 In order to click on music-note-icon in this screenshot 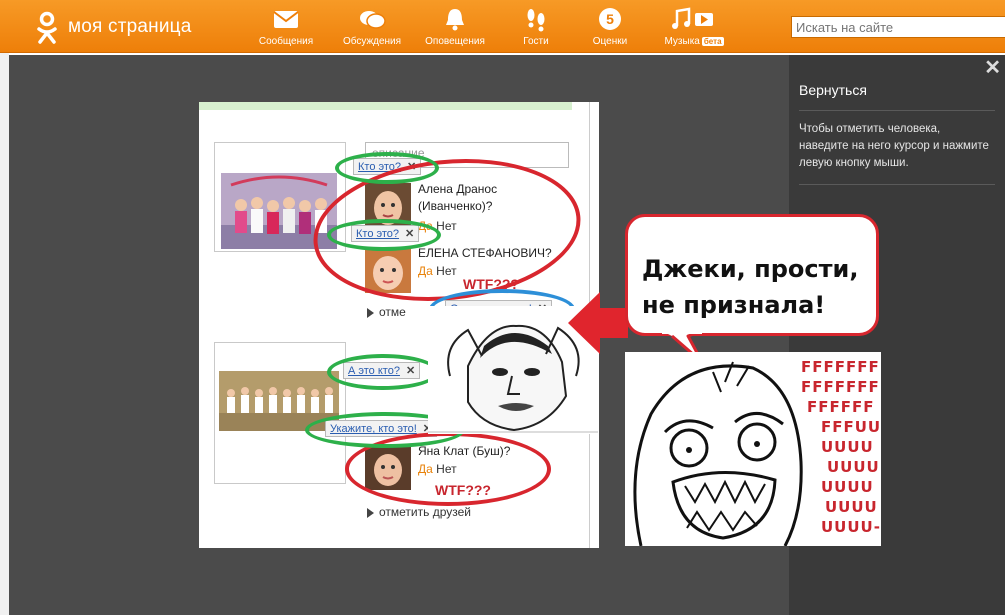, I will do `click(692, 18)`.